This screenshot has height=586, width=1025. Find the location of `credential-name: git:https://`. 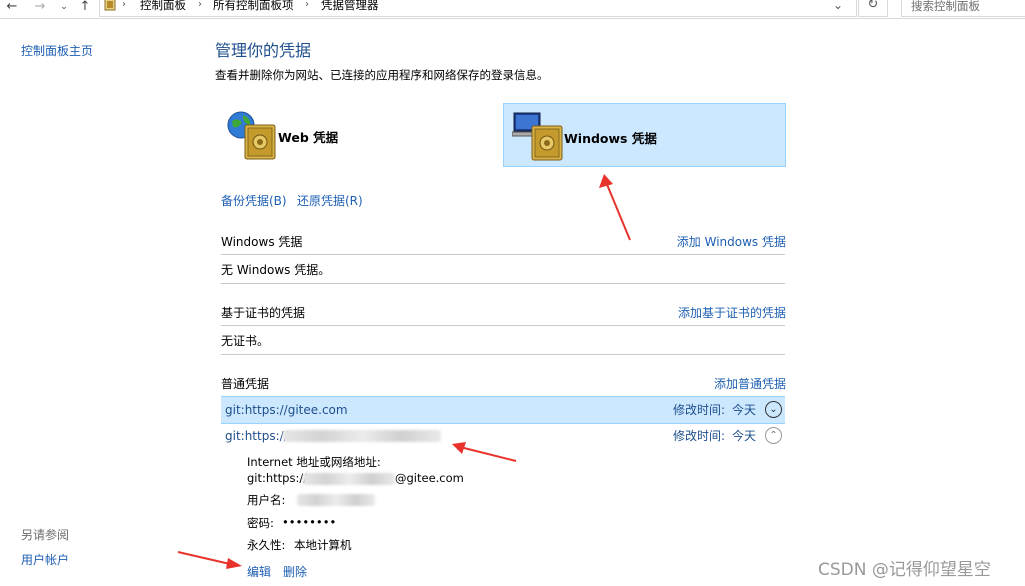

credential-name: git:https:// is located at coordinates (256, 436).